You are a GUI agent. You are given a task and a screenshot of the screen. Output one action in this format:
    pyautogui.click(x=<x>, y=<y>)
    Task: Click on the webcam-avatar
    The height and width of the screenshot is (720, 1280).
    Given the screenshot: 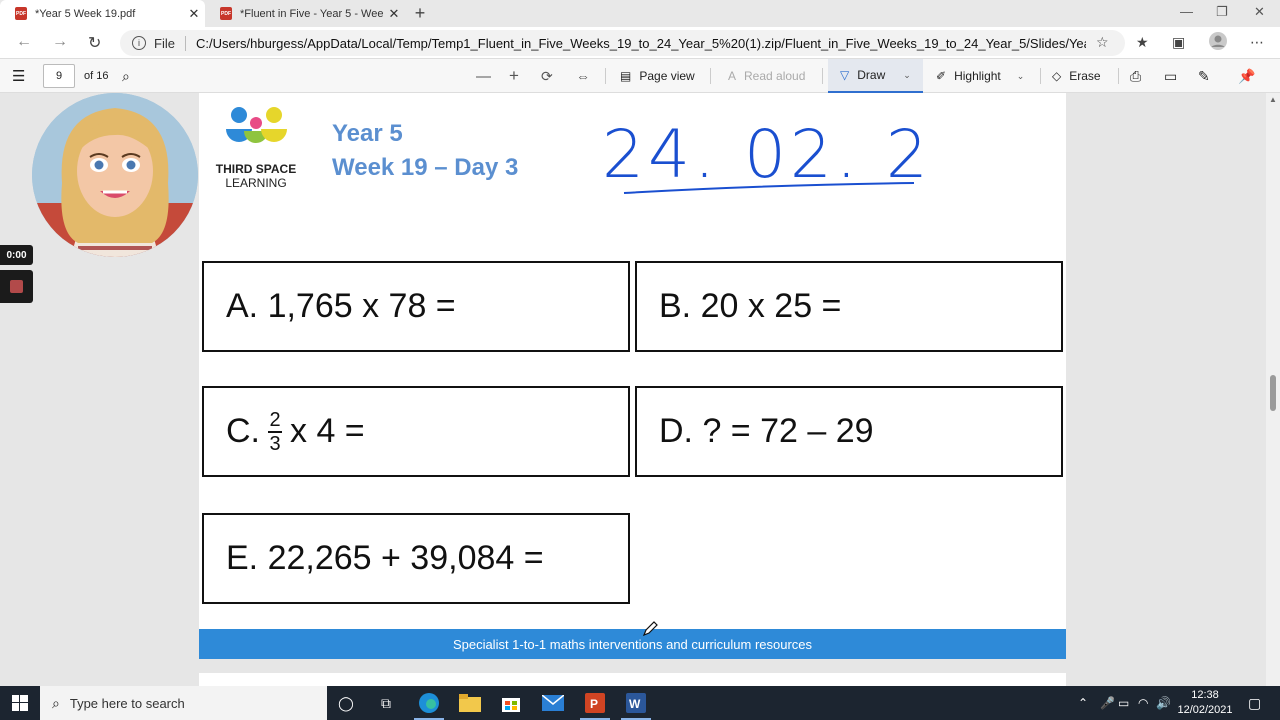 What is the action you would take?
    pyautogui.click(x=115, y=175)
    